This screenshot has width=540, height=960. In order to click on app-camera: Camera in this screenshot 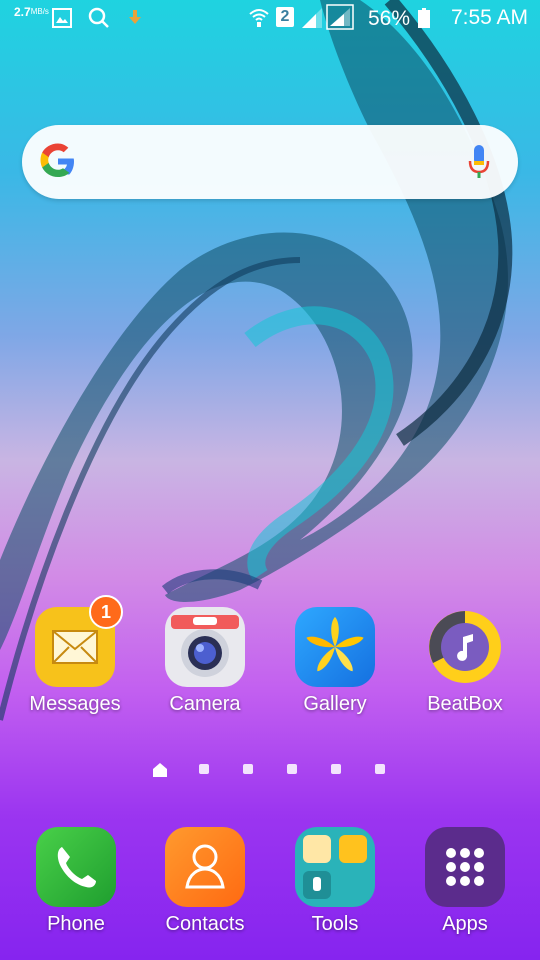, I will do `click(205, 661)`.